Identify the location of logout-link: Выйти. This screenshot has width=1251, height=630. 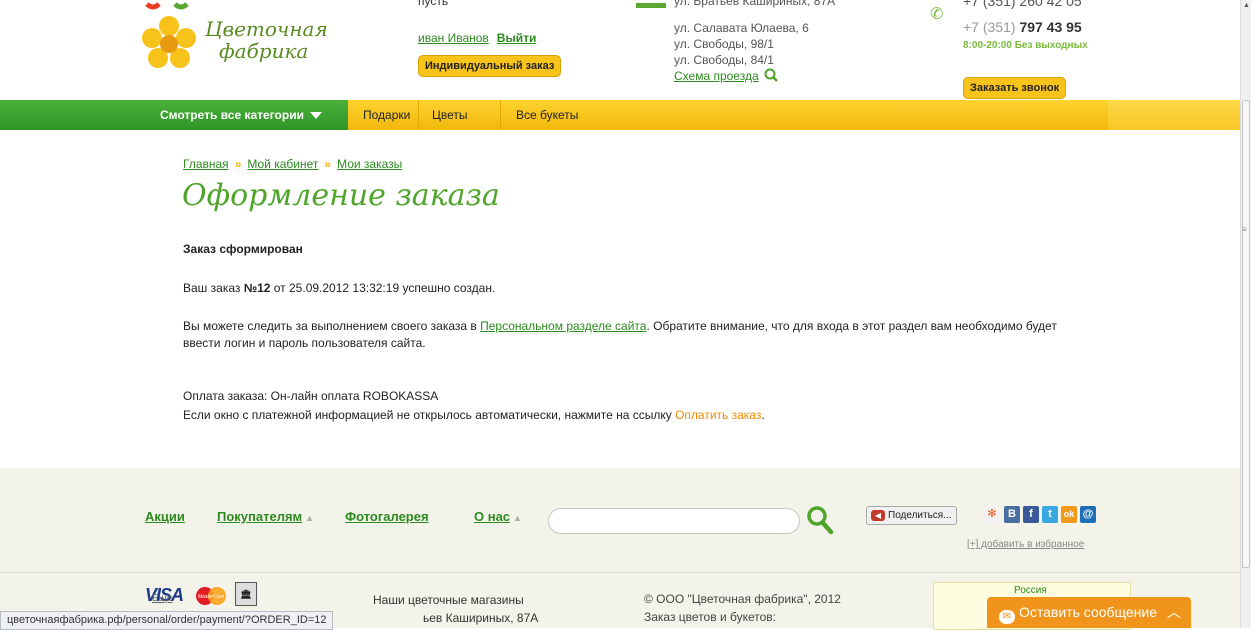
(517, 38).